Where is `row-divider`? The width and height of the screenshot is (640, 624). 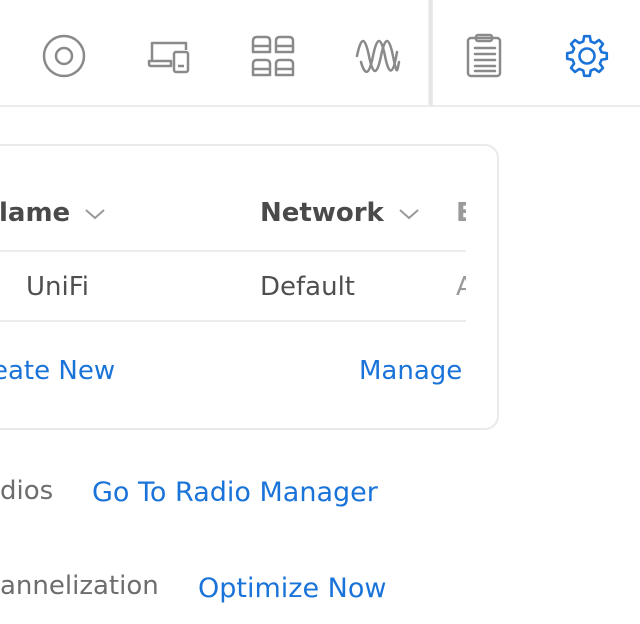 row-divider is located at coordinates (233, 321).